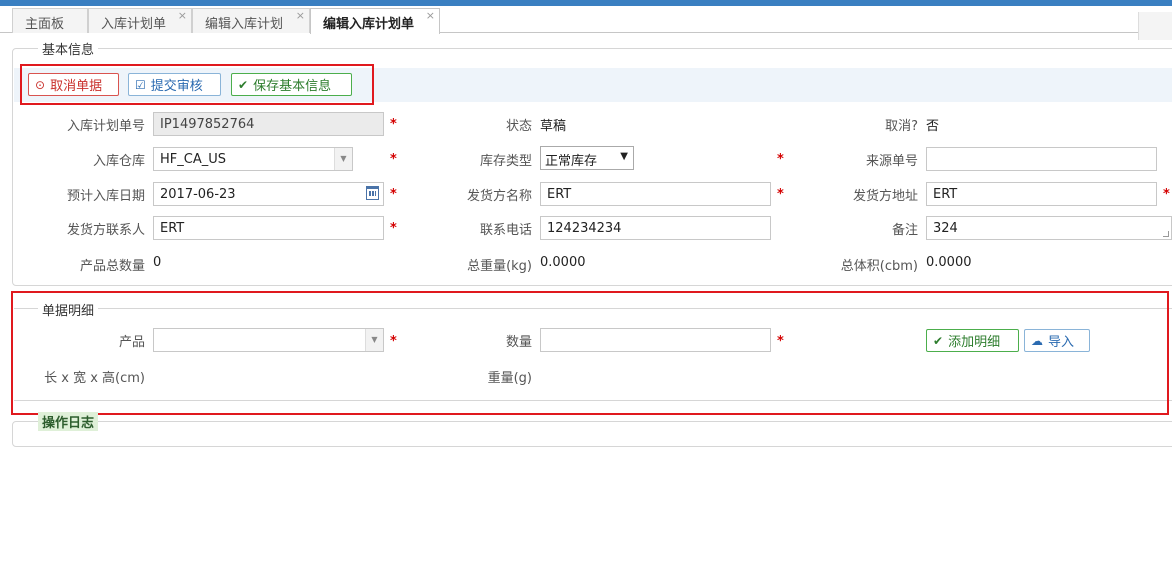 This screenshot has width=1172, height=573. I want to click on shipper-name-input: ERT, so click(655, 194).